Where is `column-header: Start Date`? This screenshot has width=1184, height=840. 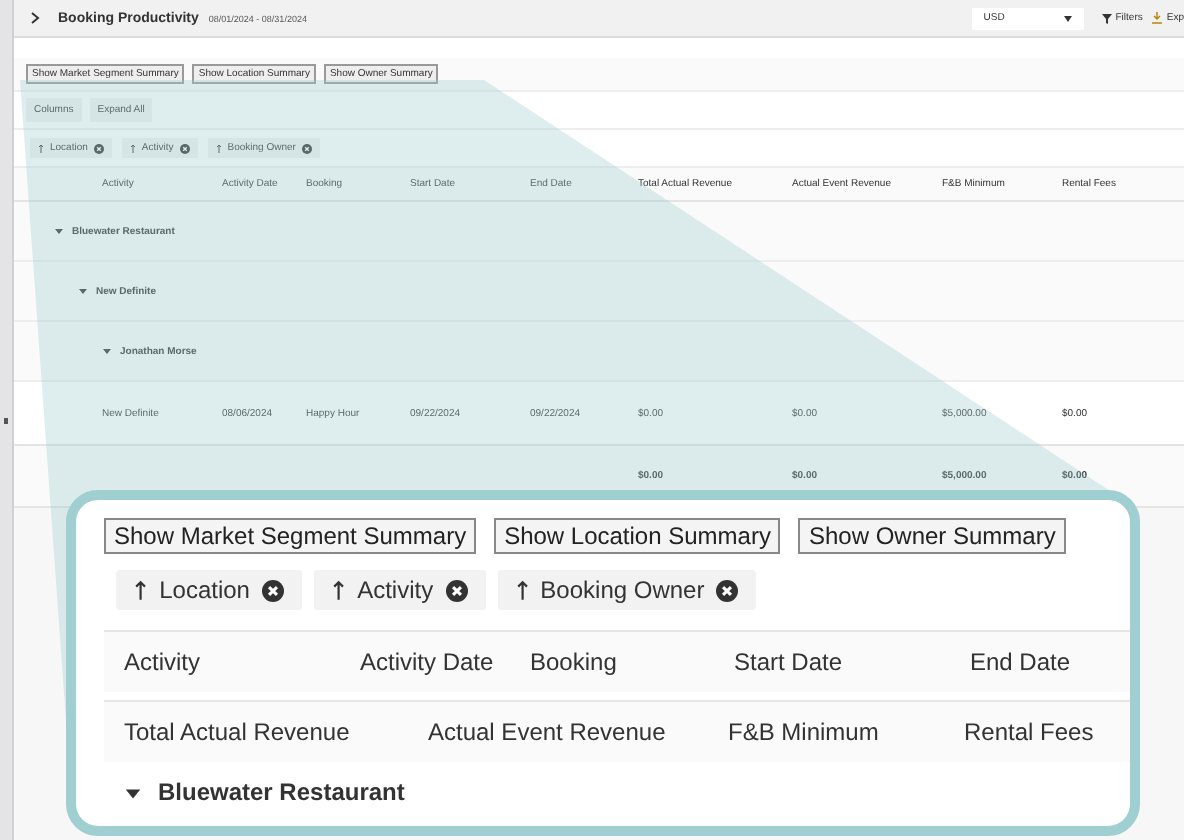
column-header: Start Date is located at coordinates (832, 662).